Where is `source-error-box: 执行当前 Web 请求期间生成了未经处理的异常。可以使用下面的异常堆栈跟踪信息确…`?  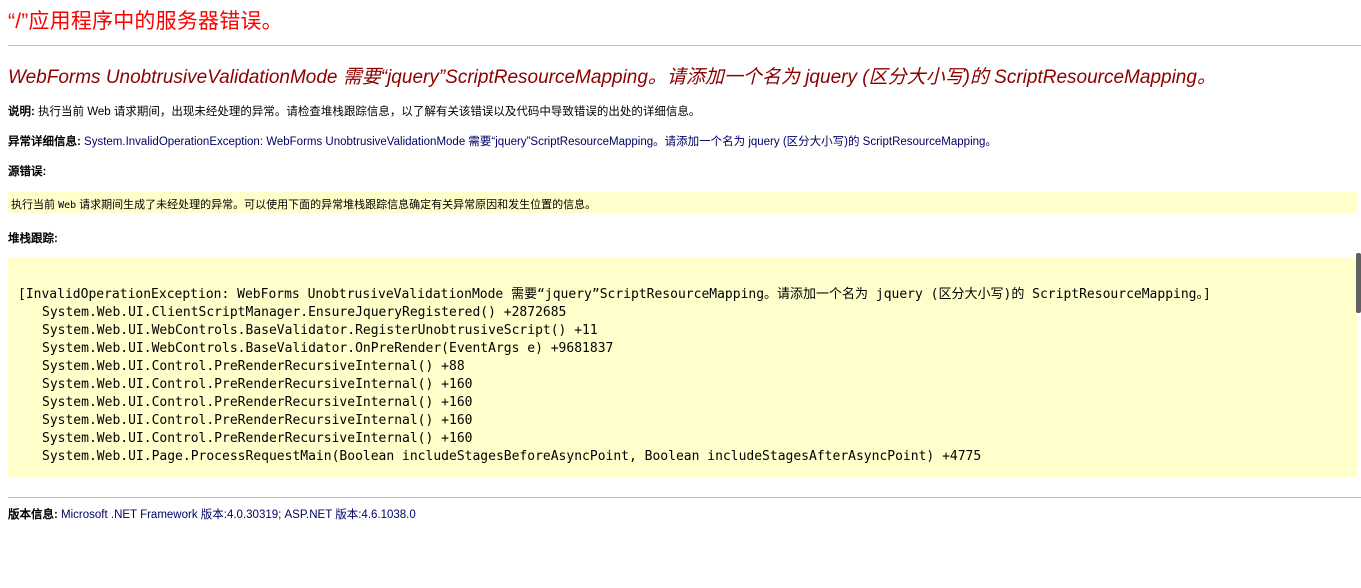
source-error-box: 执行当前 Web 请求期间生成了未经处理的异常。可以使用下面的异常堆栈跟踪信息确… is located at coordinates (682, 202).